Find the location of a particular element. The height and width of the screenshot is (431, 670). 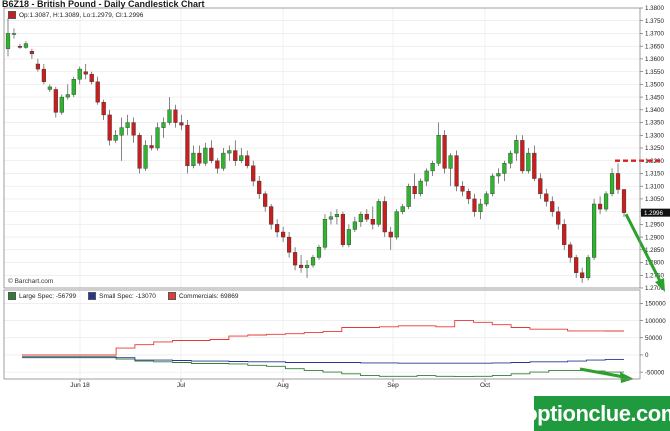

cot-lines is located at coordinates (323, 349).